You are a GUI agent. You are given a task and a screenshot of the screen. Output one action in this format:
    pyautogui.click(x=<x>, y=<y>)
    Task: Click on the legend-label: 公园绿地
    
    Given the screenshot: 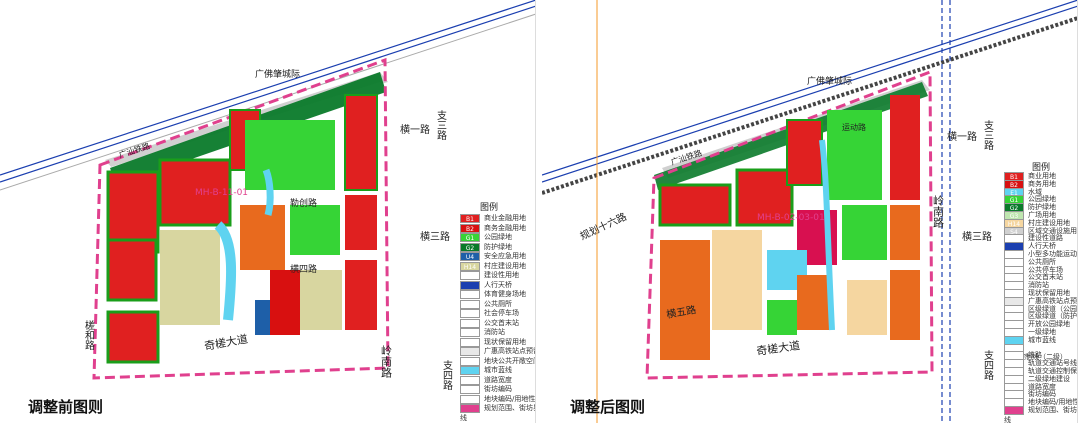 What is the action you would take?
    pyautogui.click(x=498, y=237)
    